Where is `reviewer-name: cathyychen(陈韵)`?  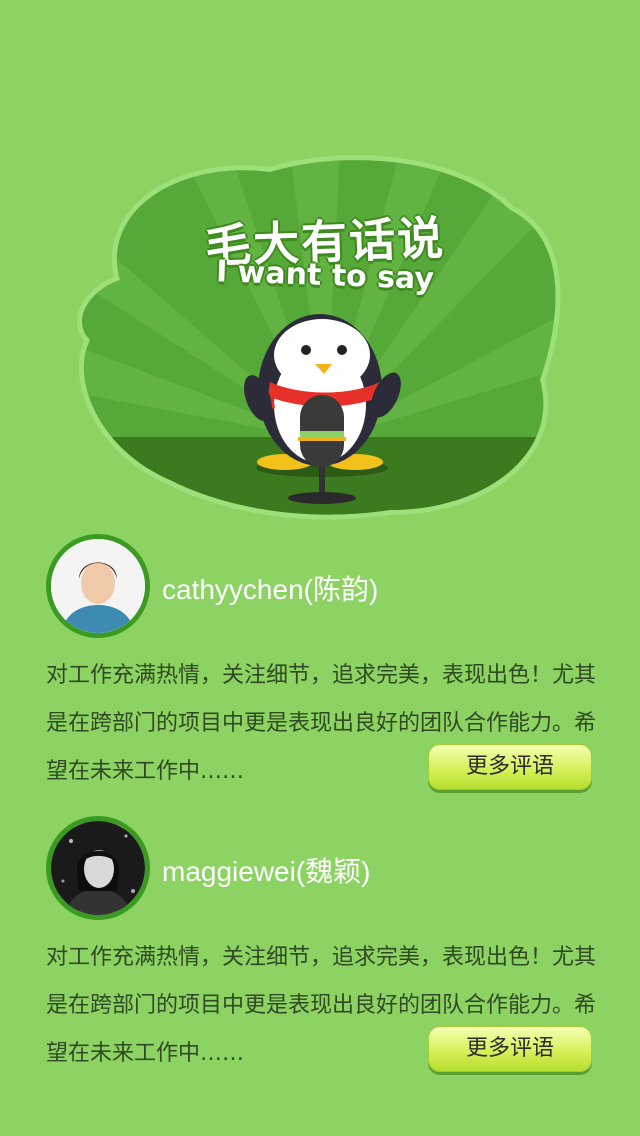 reviewer-name: cathyychen(陈韵) is located at coordinates (270, 589).